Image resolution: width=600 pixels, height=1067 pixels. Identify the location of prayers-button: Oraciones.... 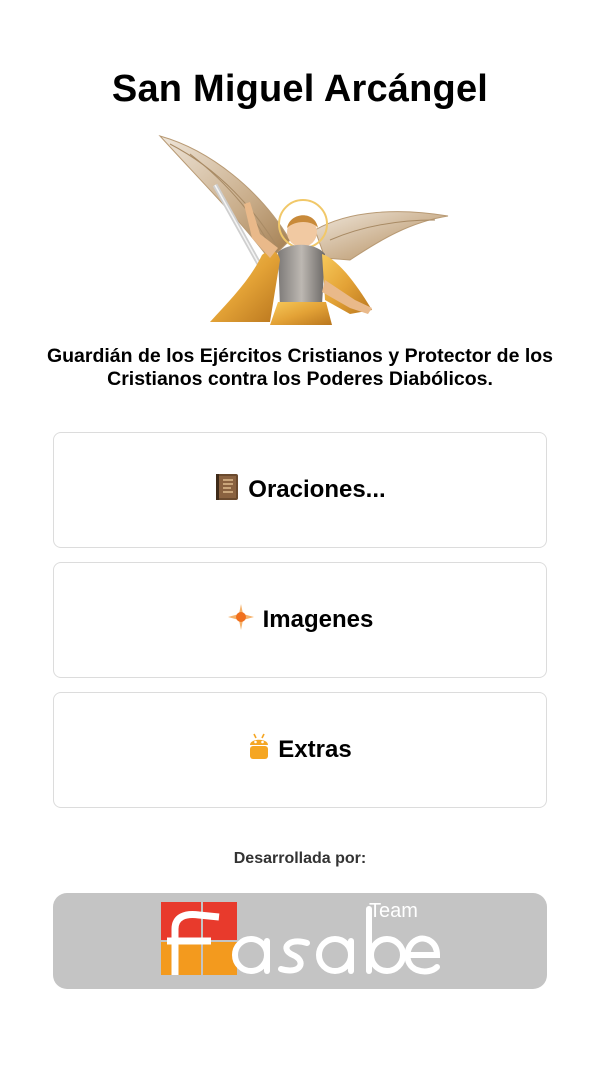
(300, 490).